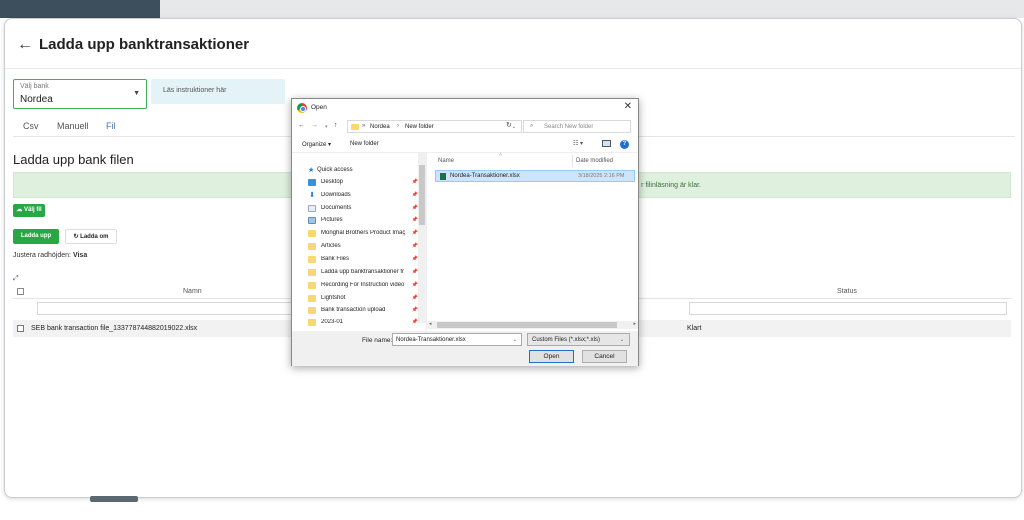 The width and height of the screenshot is (1024, 520). Describe the element at coordinates (16, 279) in the screenshot. I see `expand-icon: ⤢` at that location.